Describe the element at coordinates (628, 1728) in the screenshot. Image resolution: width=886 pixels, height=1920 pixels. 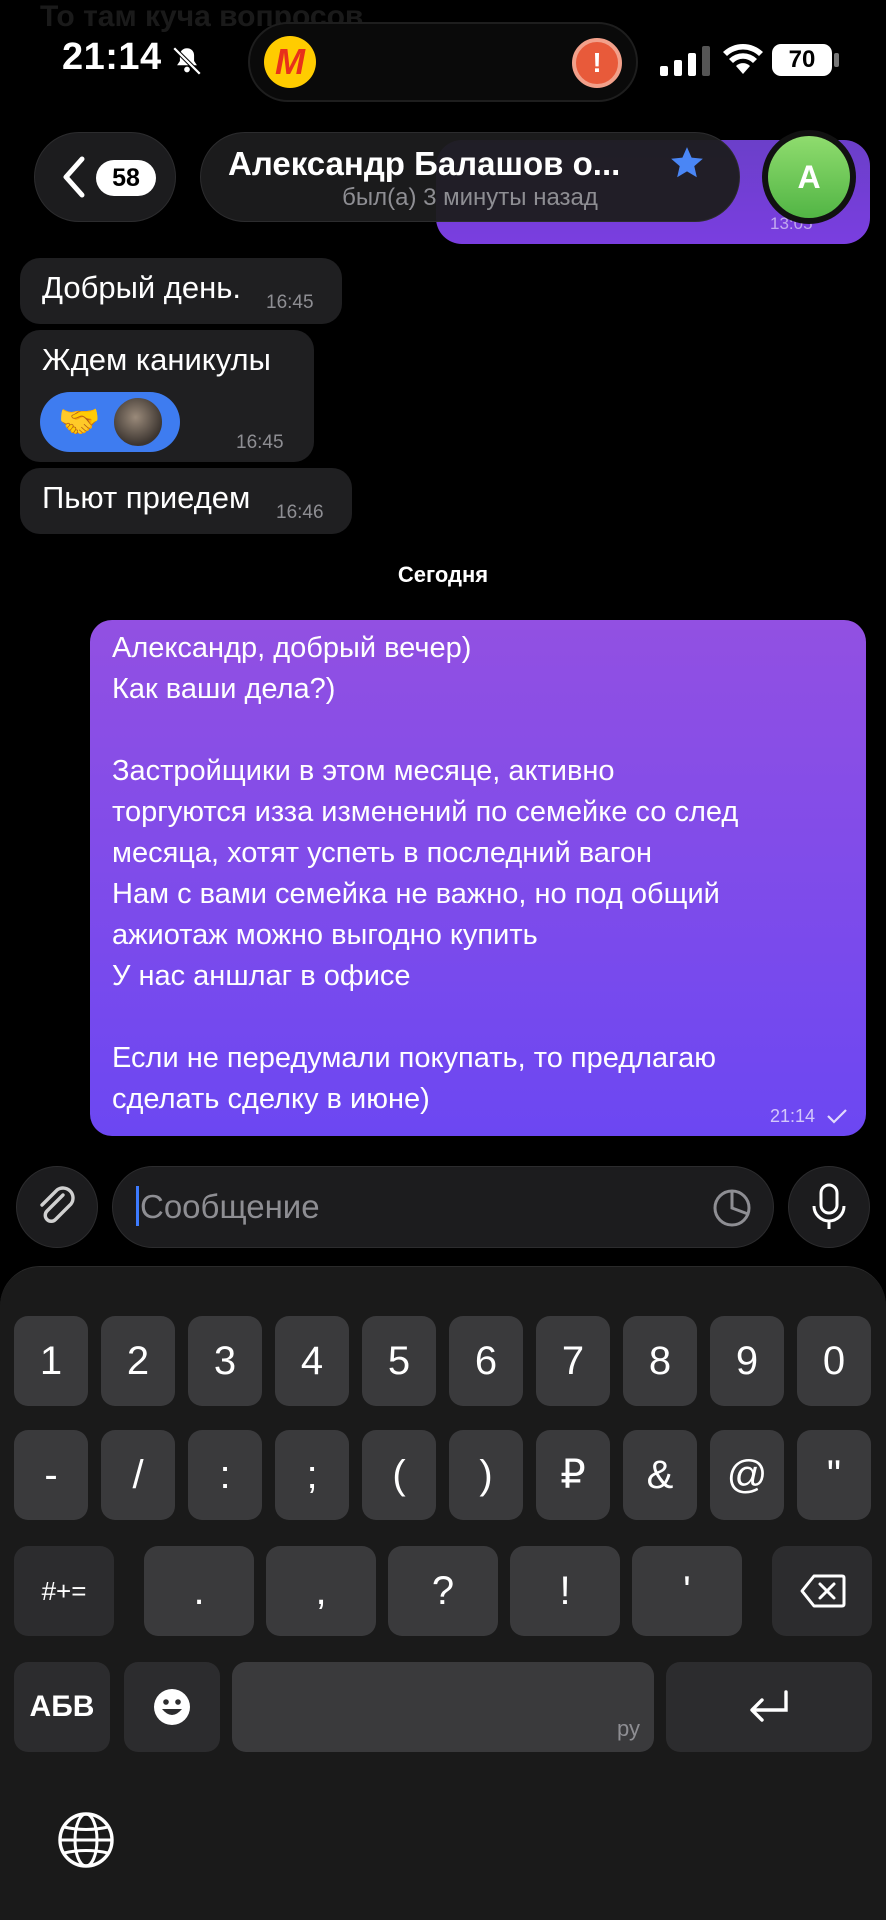
I see `keyboard-language-label: ру` at that location.